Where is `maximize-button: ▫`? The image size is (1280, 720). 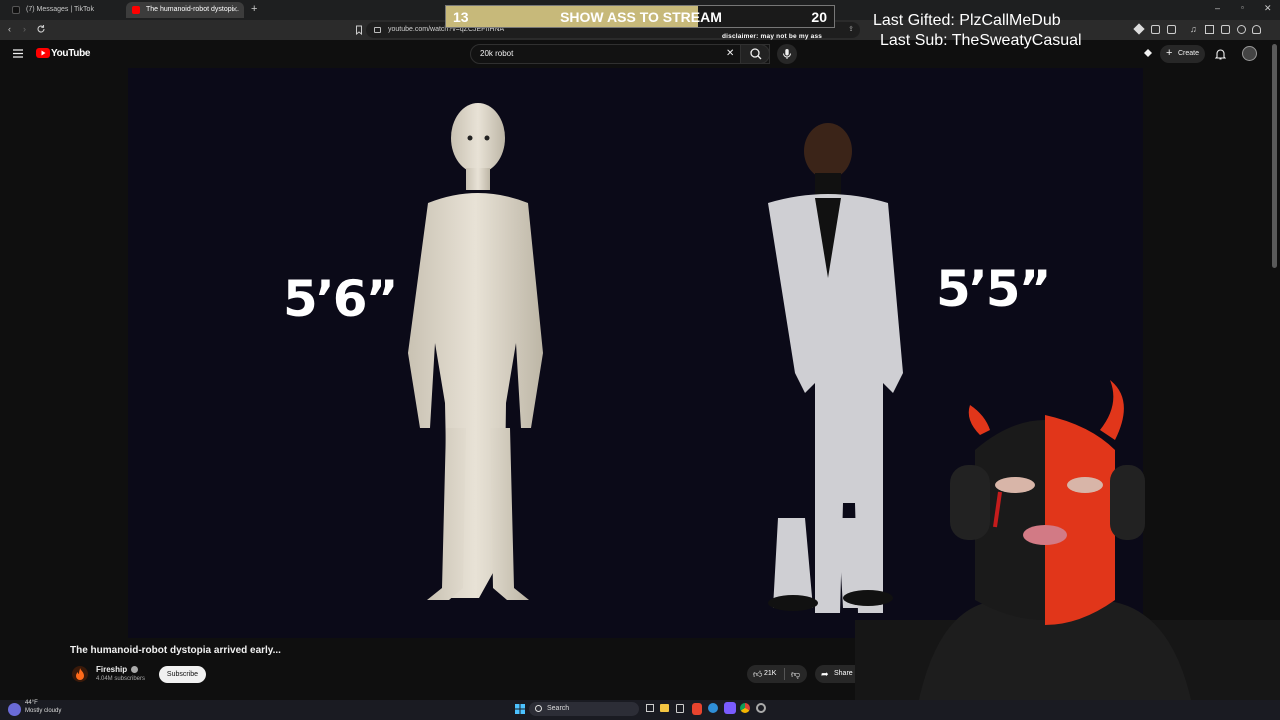
maximize-button: ▫ is located at coordinates (1242, 7).